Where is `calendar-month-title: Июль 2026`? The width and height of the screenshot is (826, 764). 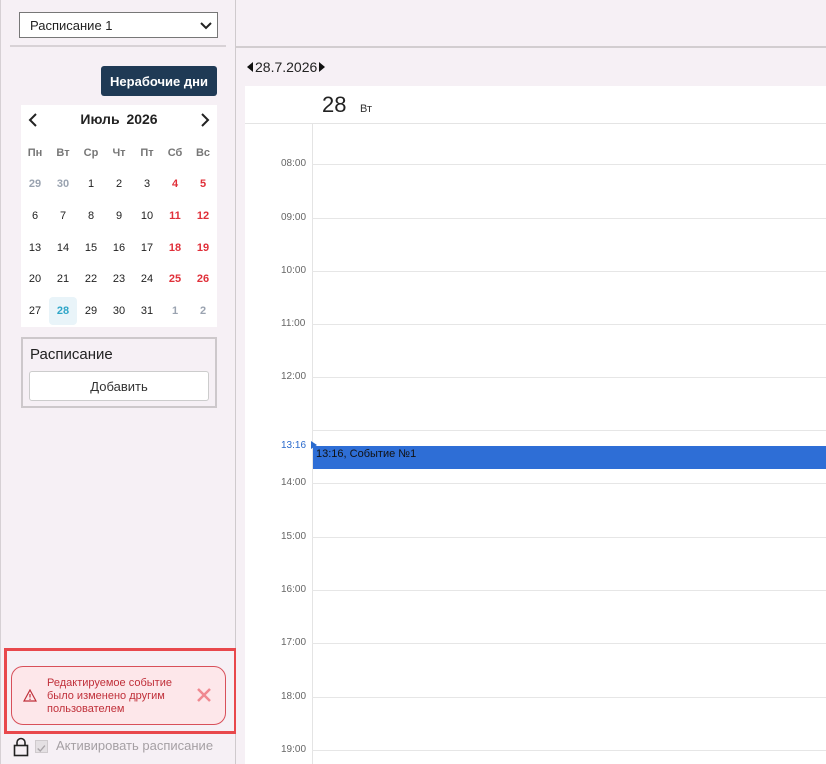
calendar-month-title: Июль 2026 is located at coordinates (119, 119).